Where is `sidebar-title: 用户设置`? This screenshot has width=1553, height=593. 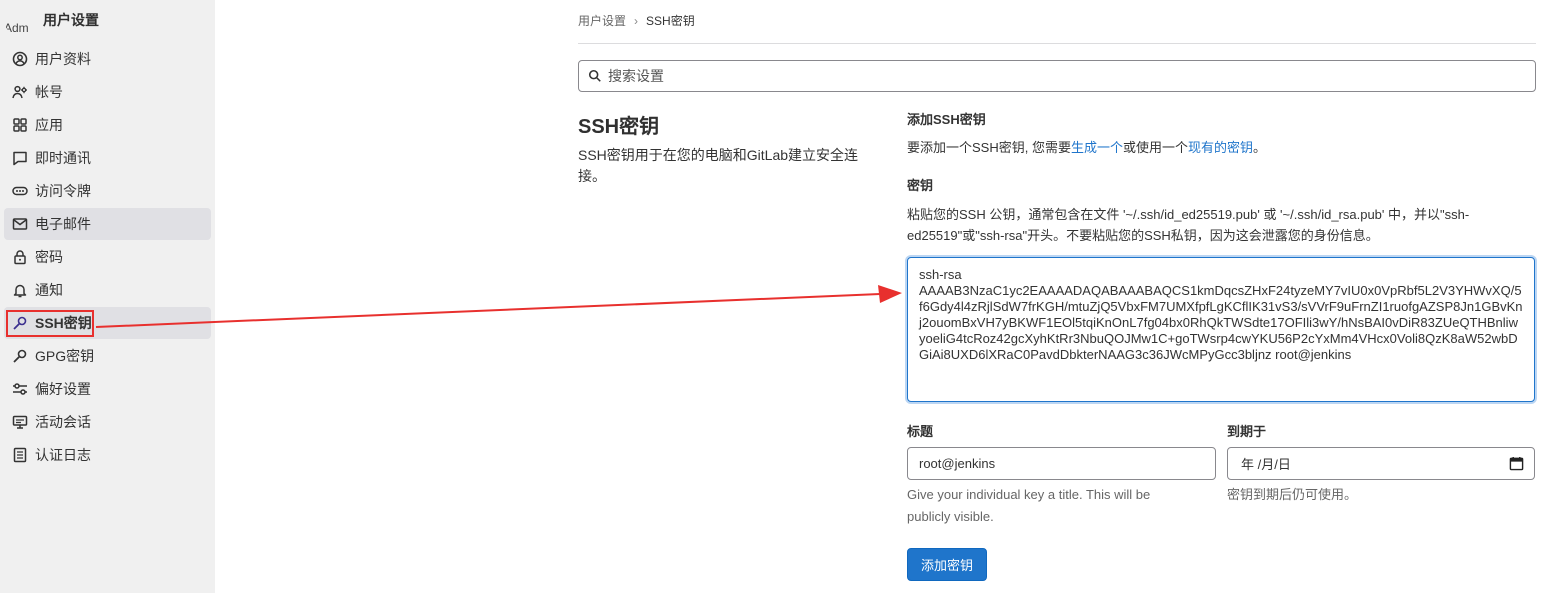 sidebar-title: 用户设置 is located at coordinates (71, 20).